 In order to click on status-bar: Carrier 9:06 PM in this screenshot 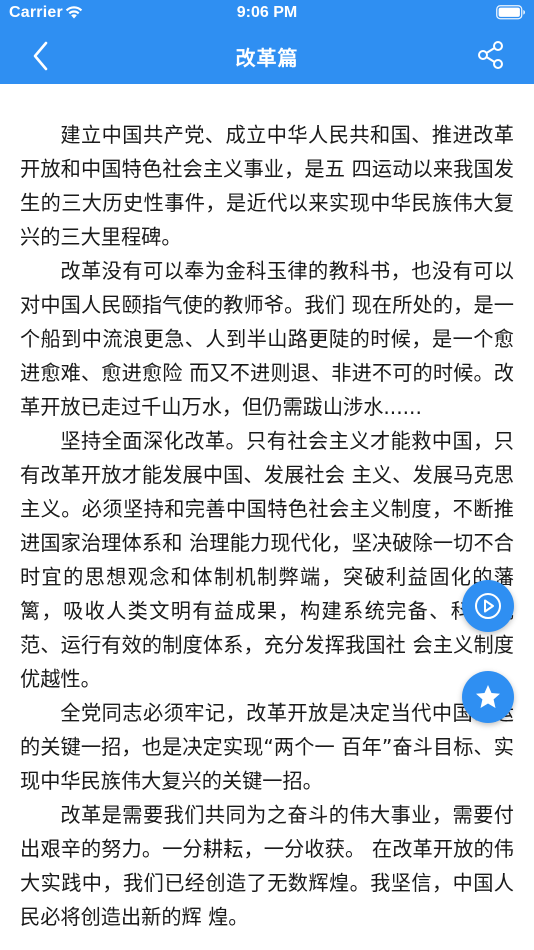, I will do `click(267, 14)`.